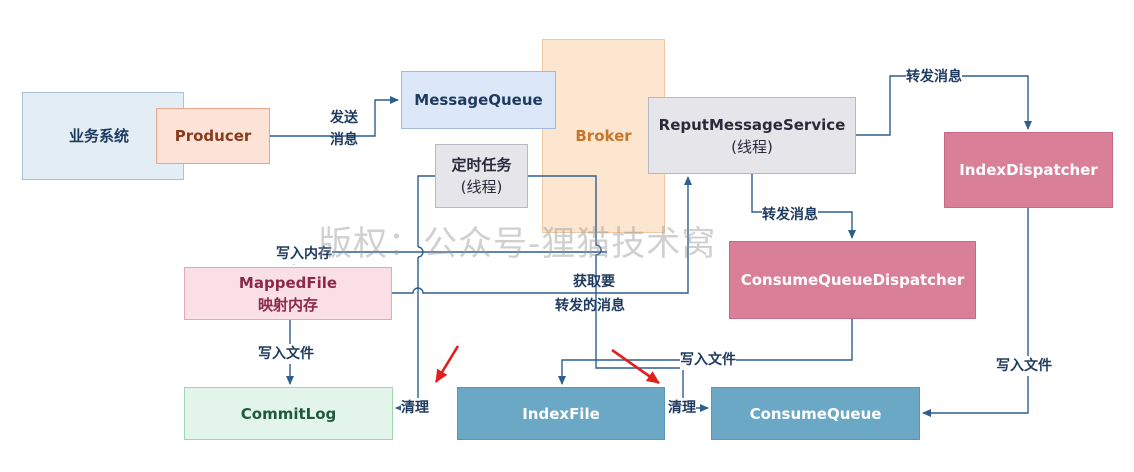 This screenshot has width=1134, height=472. What do you see at coordinates (708, 360) in the screenshot?
I see `write-file-label-mid: 写入文件` at bounding box center [708, 360].